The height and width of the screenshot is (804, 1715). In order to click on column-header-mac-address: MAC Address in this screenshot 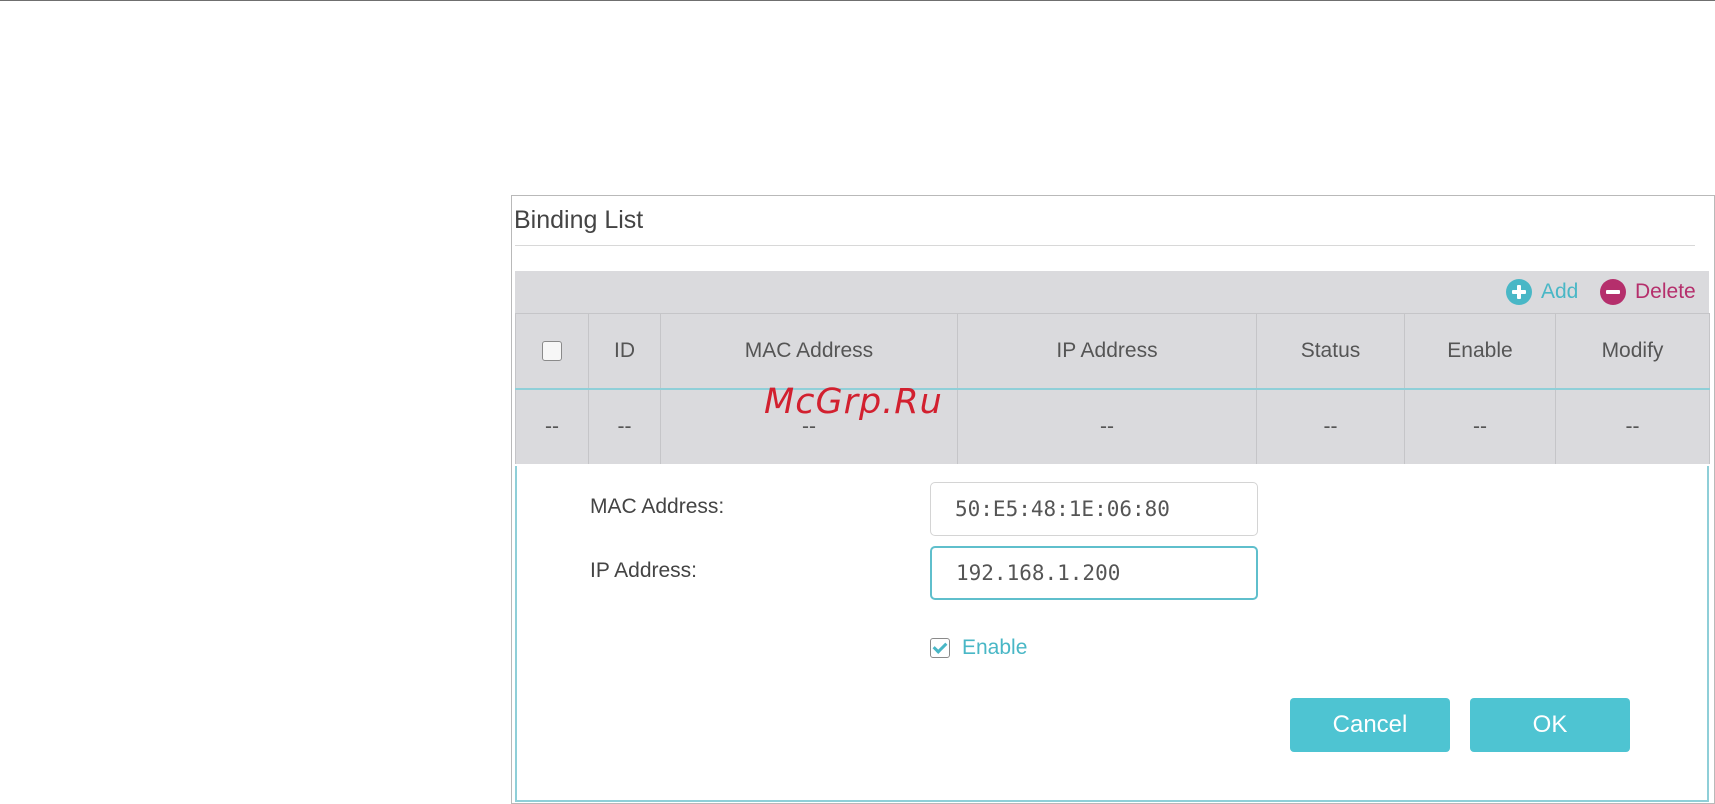, I will do `click(809, 351)`.